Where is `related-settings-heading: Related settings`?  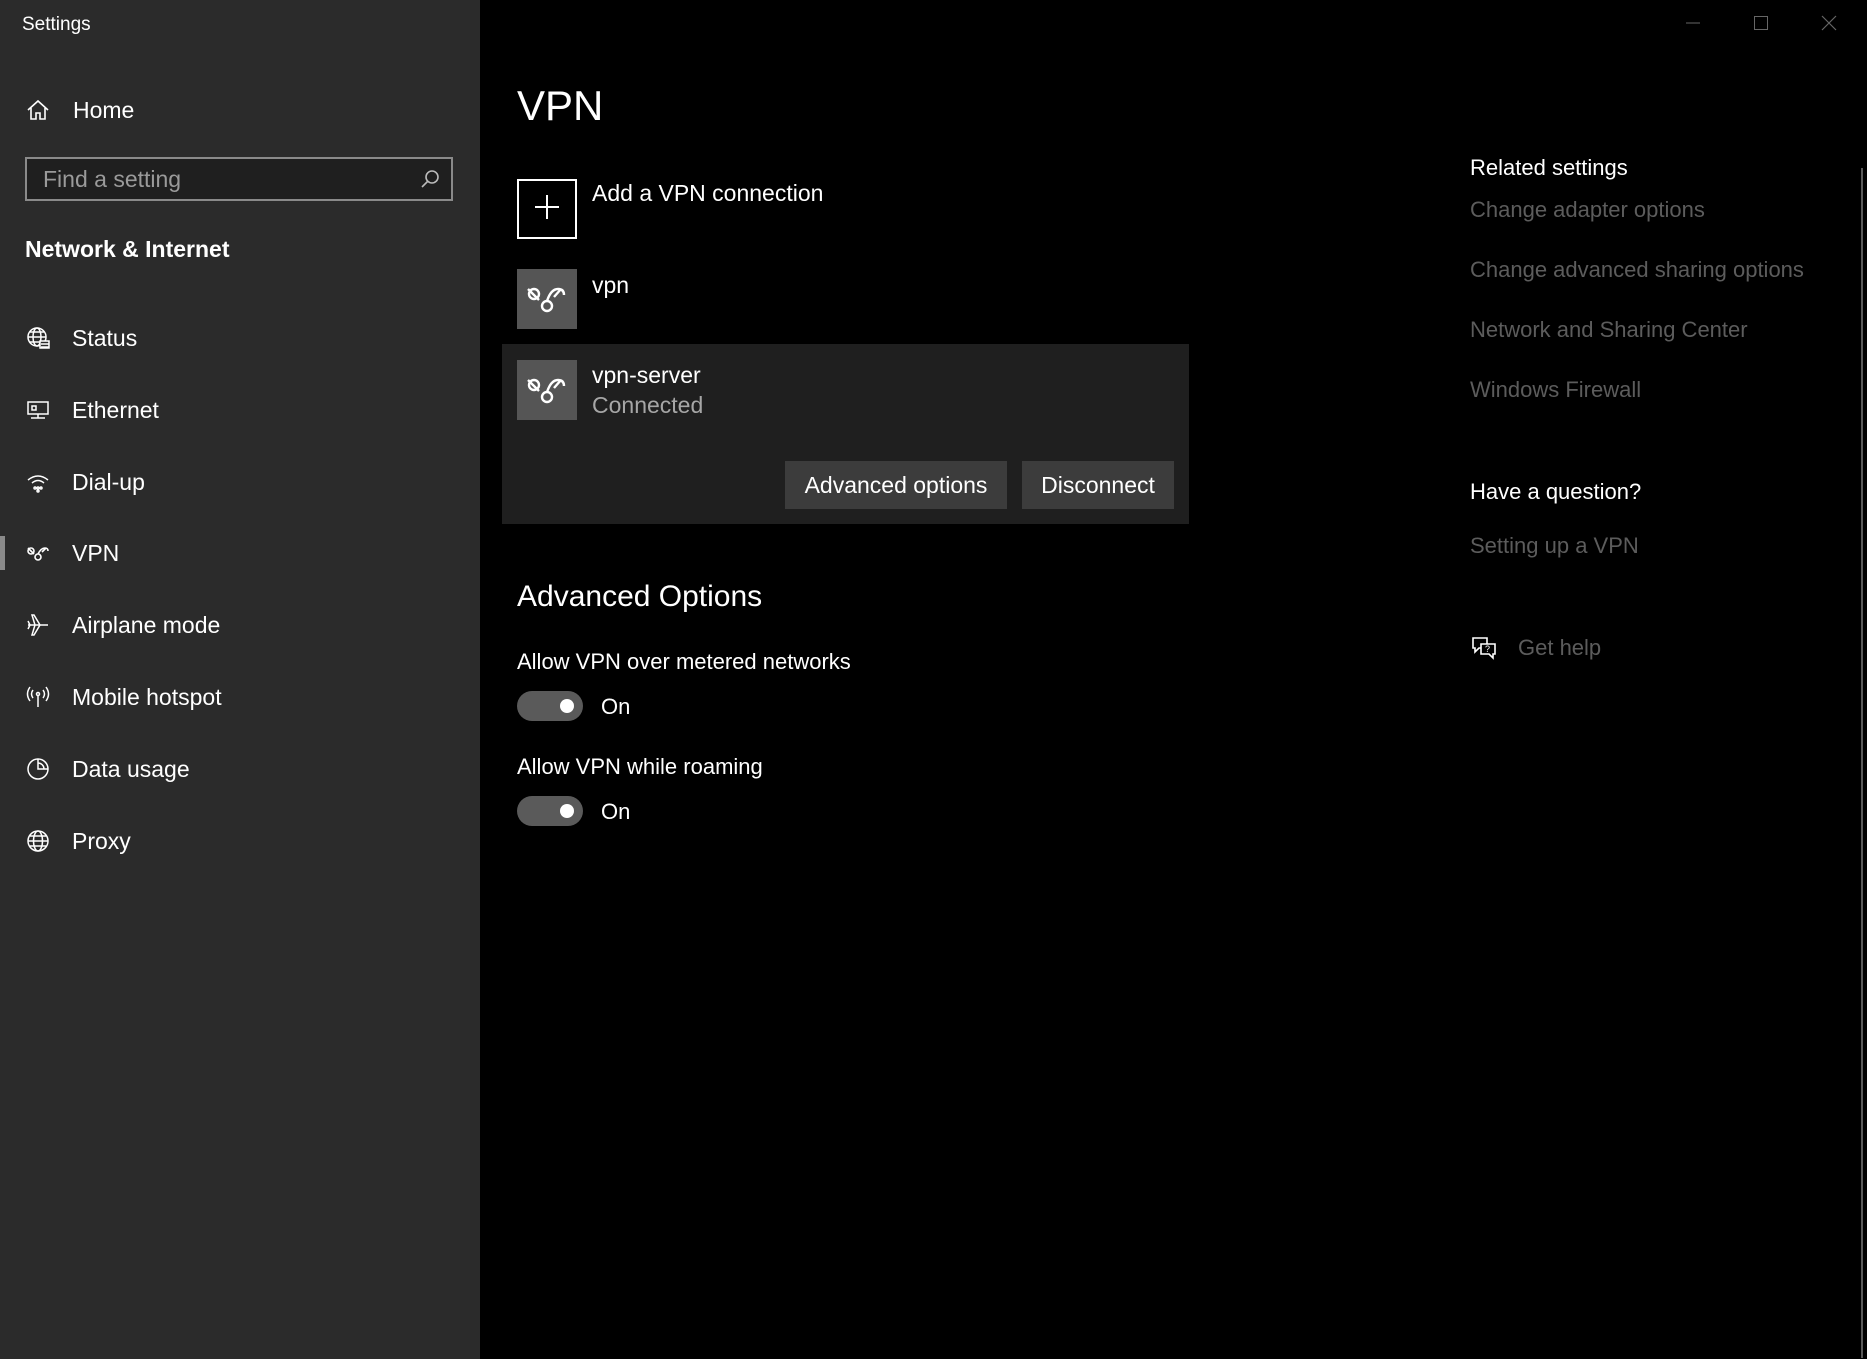 related-settings-heading: Related settings is located at coordinates (1549, 167).